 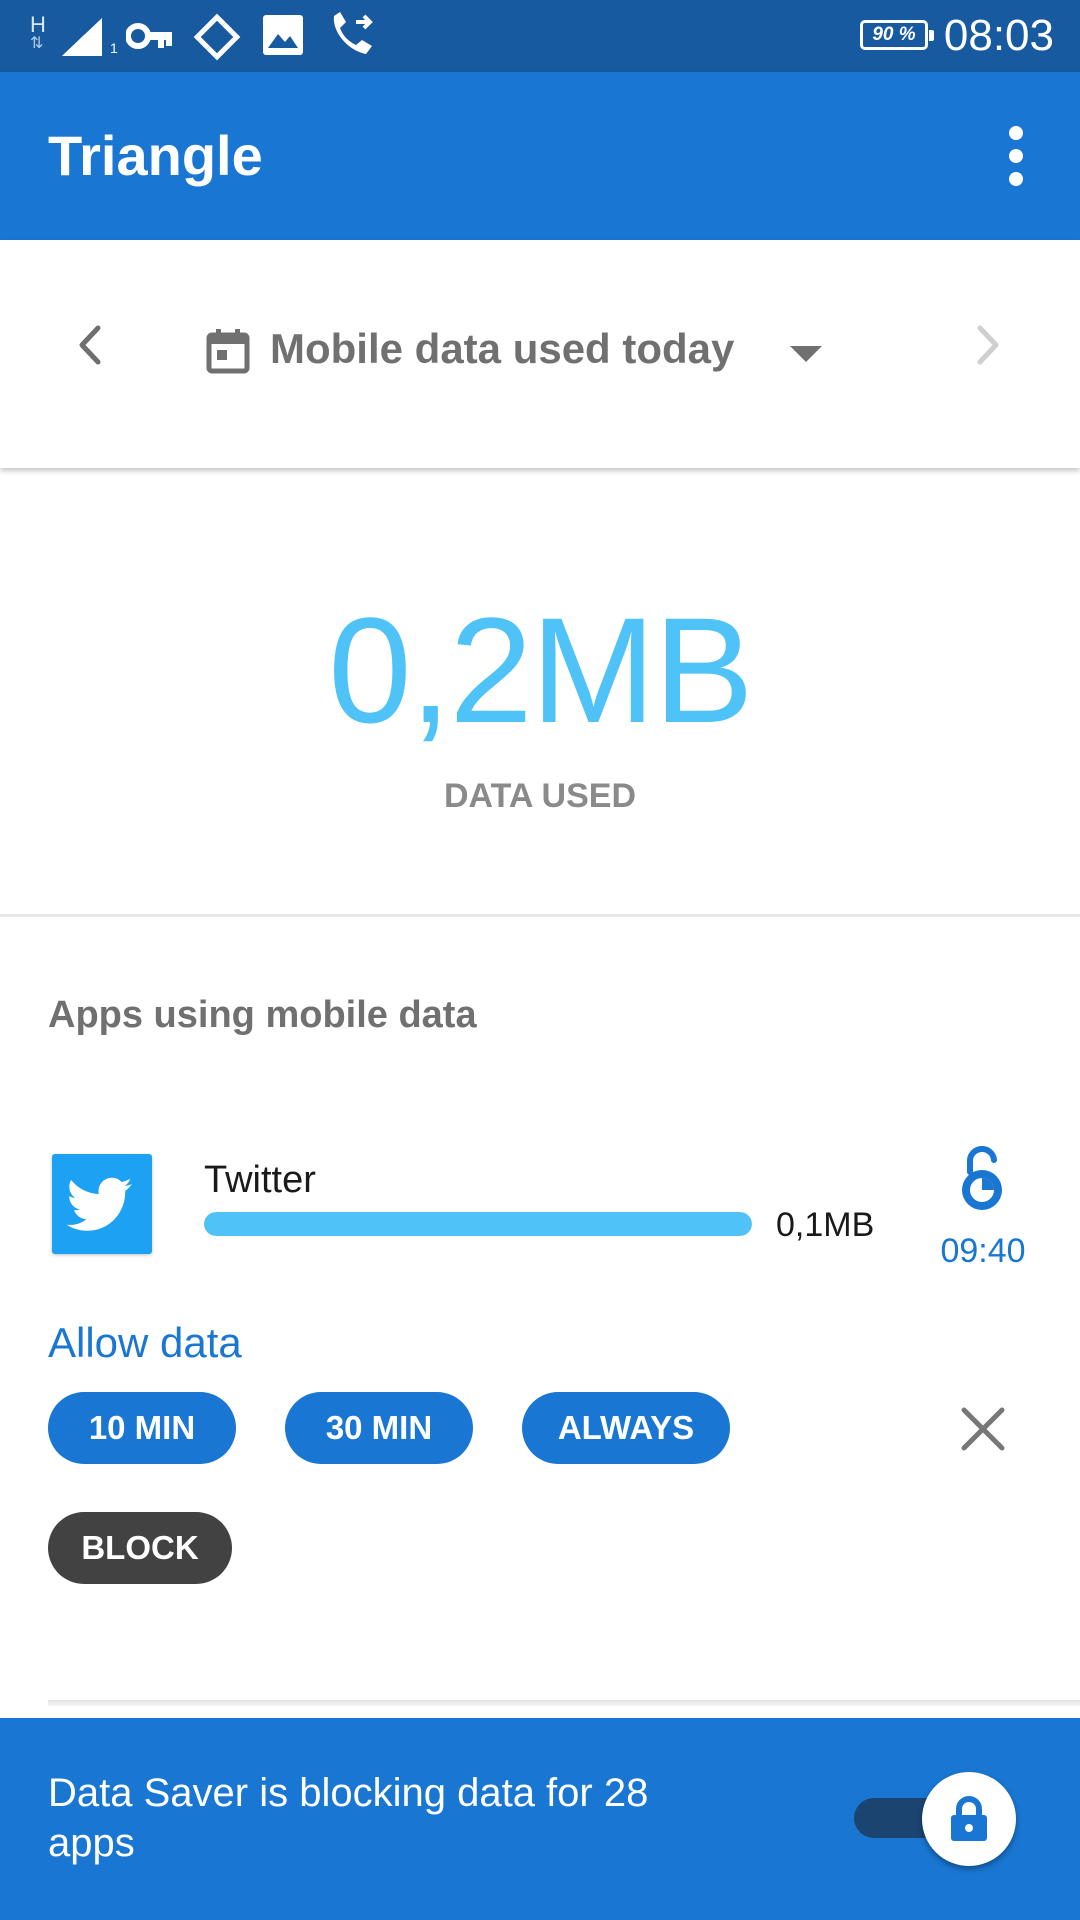 What do you see at coordinates (283, 35) in the screenshot?
I see `image-icon` at bounding box center [283, 35].